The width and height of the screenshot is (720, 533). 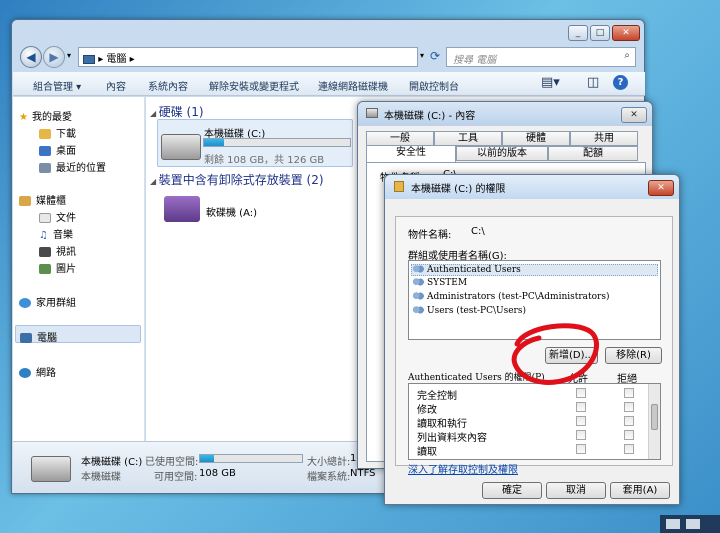 I want to click on close-button: ✕, so click(x=626, y=33).